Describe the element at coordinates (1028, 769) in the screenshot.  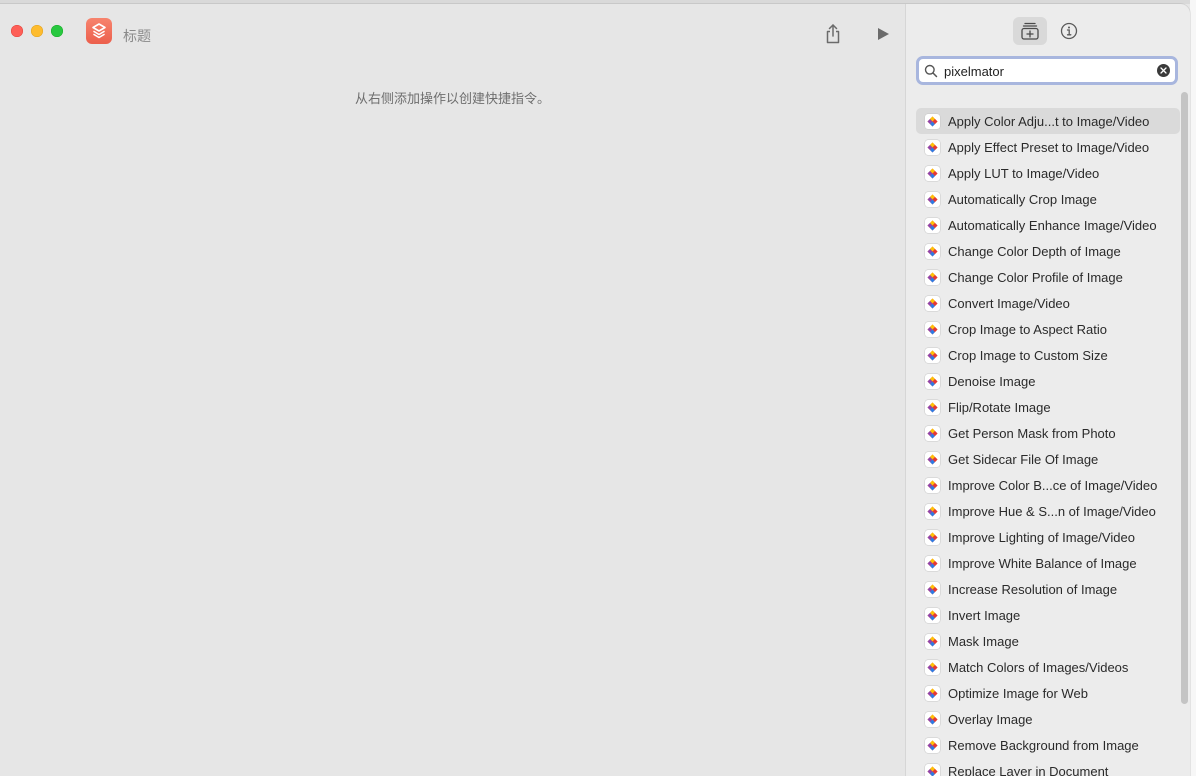
I see `action-list-item-label: Replace Layer in Document` at that location.